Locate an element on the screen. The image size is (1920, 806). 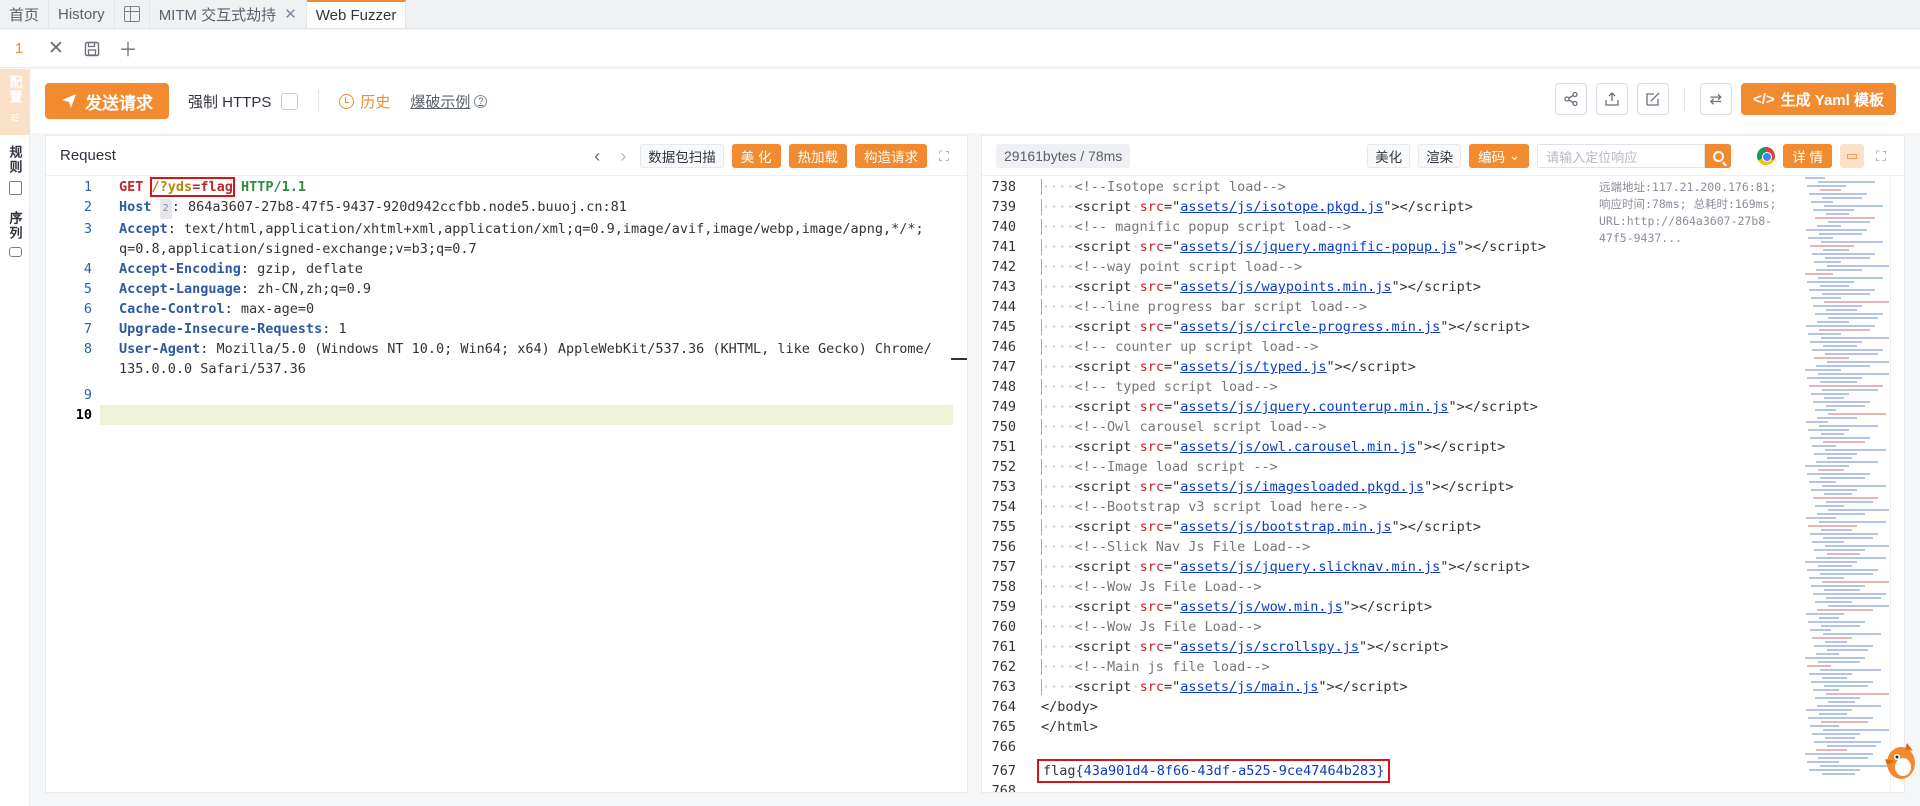
locate-search-input: 请输入定位响应 is located at coordinates (1621, 156).